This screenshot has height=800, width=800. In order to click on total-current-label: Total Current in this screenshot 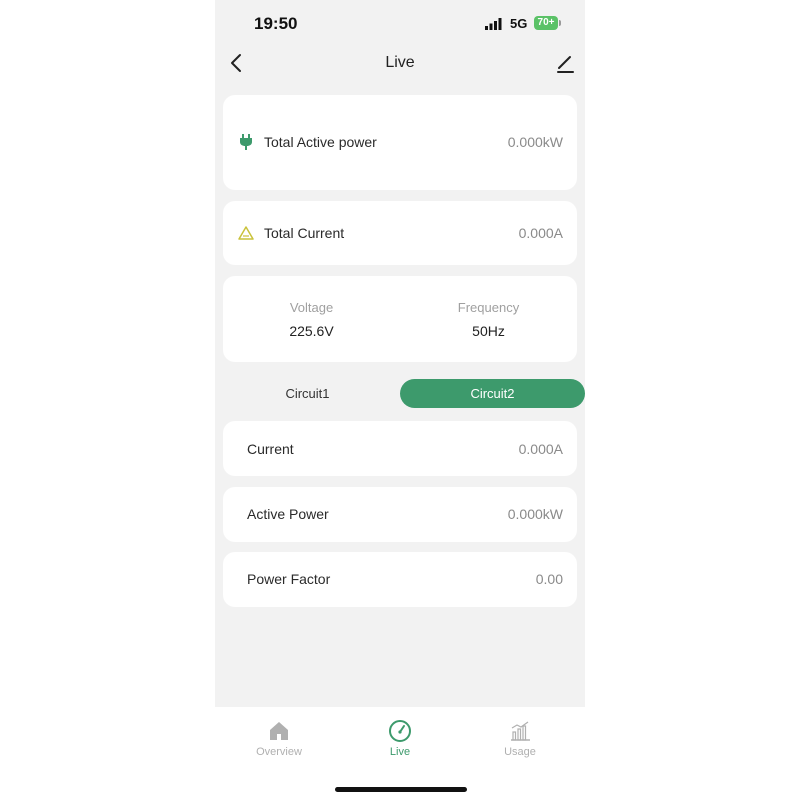, I will do `click(304, 233)`.